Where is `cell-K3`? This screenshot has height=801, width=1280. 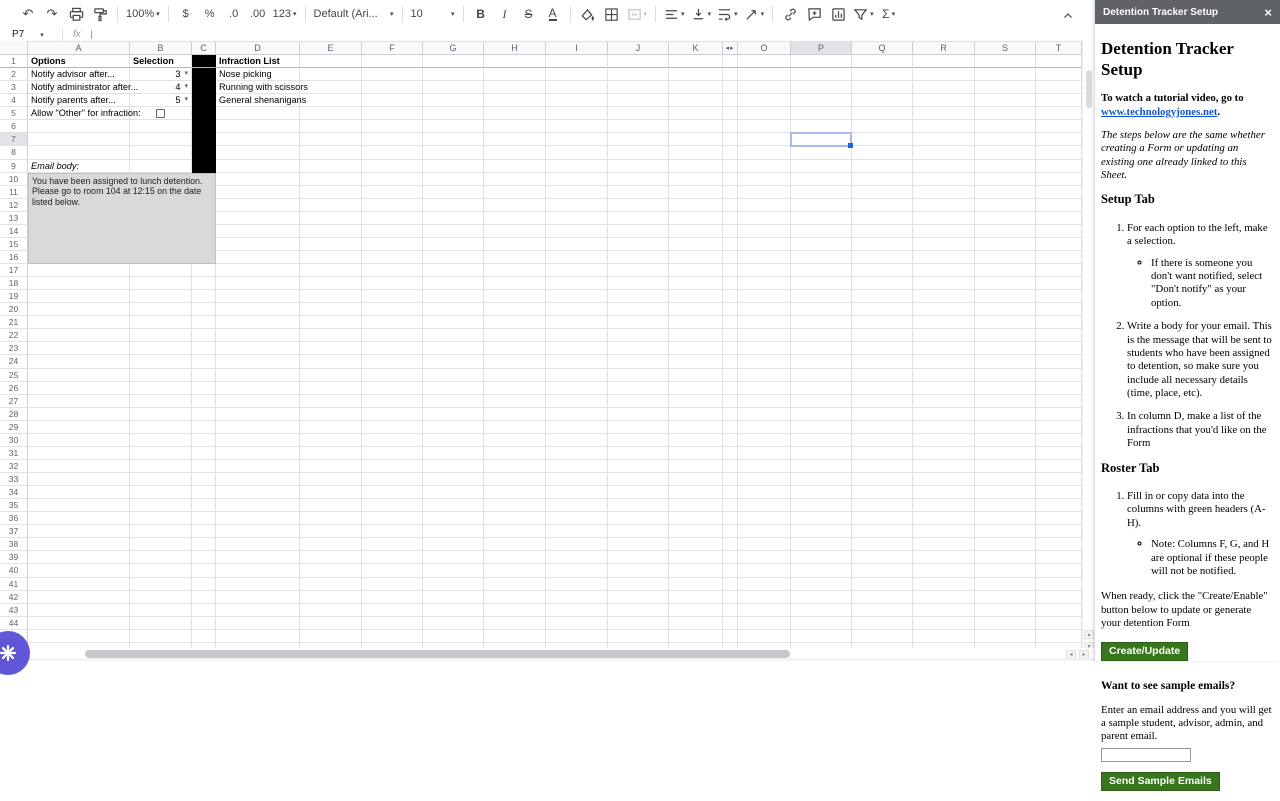
cell-K3 is located at coordinates (696, 88).